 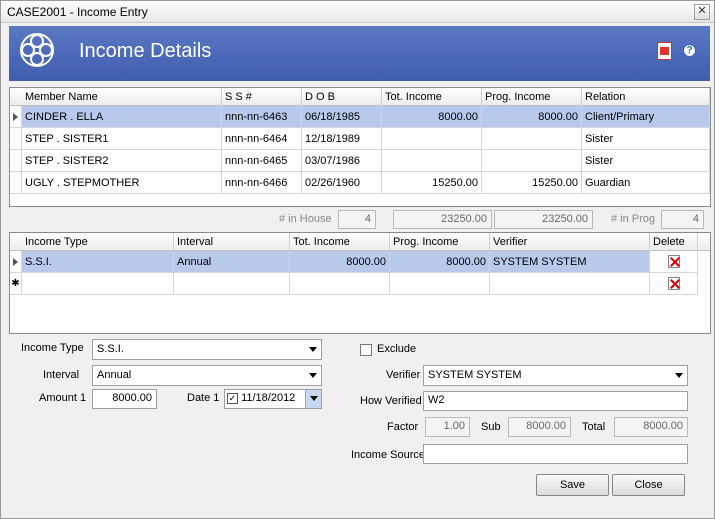 I want to click on sub-input: 8000.00, so click(x=539, y=427).